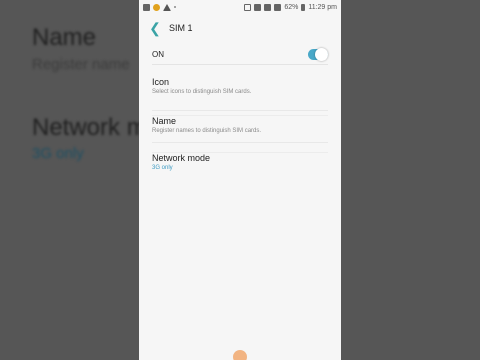 Image resolution: width=480 pixels, height=360 pixels. I want to click on home-button-hint, so click(240, 355).